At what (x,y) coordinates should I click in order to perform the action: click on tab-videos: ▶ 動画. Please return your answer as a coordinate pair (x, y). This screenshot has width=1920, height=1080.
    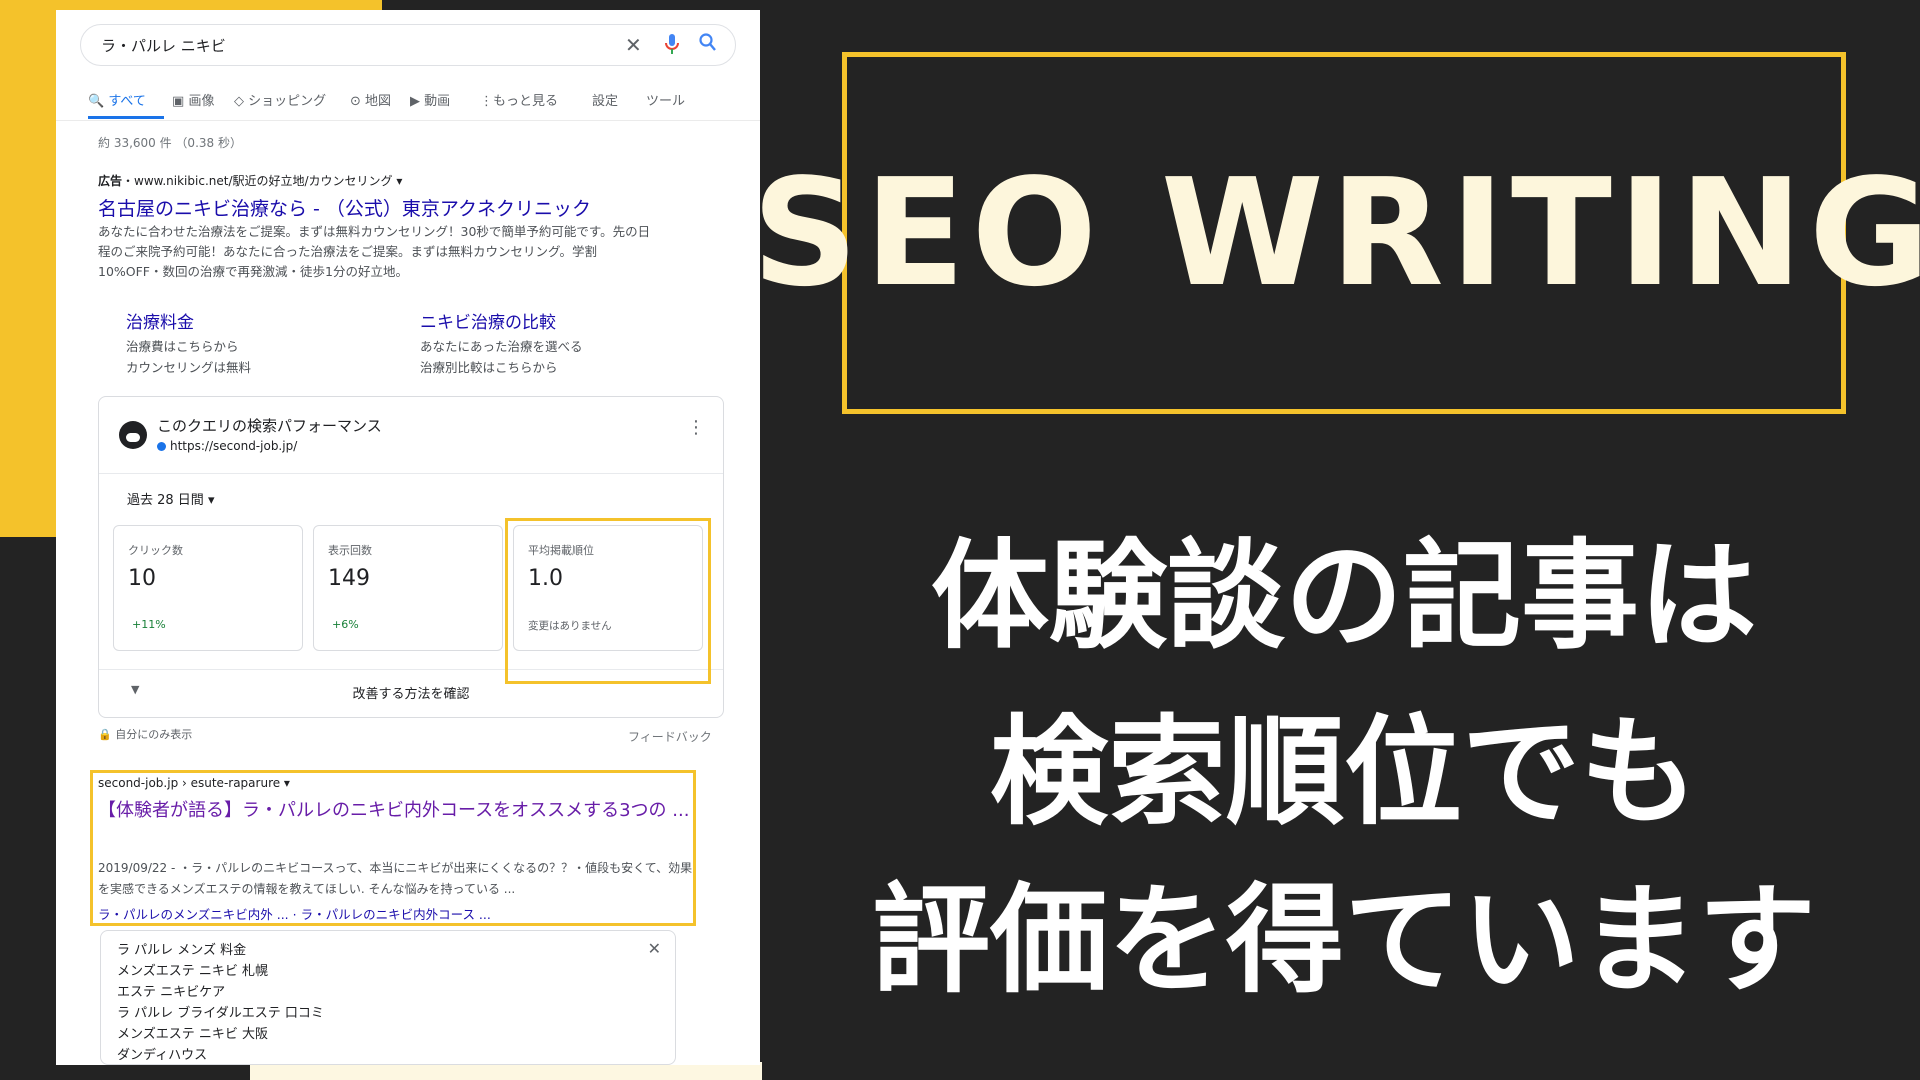
    Looking at the image, I should click on (430, 99).